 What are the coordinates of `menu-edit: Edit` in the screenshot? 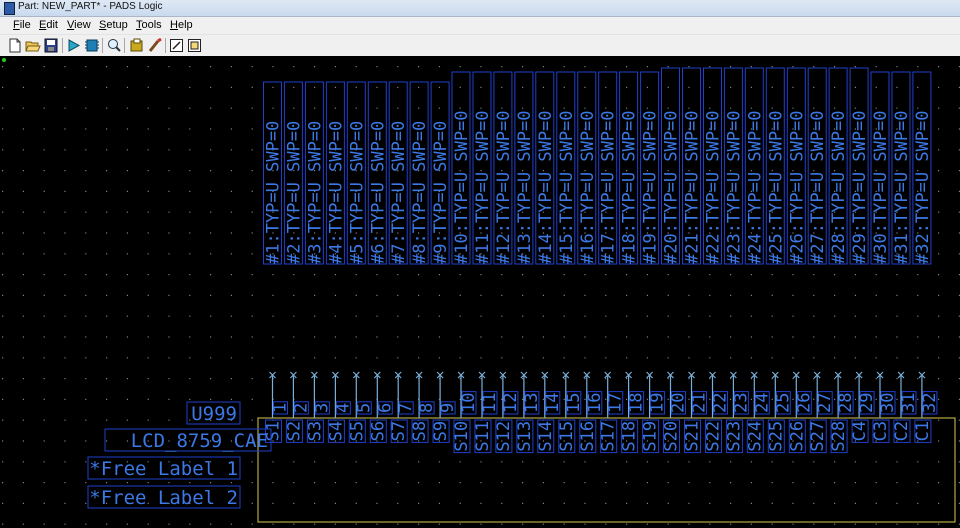 It's located at (48, 25).